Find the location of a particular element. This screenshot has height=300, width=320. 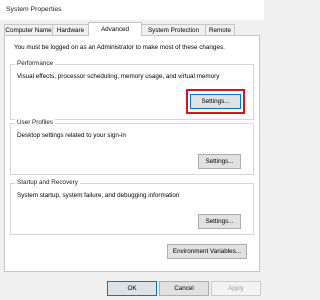

title-bar: System Properties is located at coordinates (132, 10).